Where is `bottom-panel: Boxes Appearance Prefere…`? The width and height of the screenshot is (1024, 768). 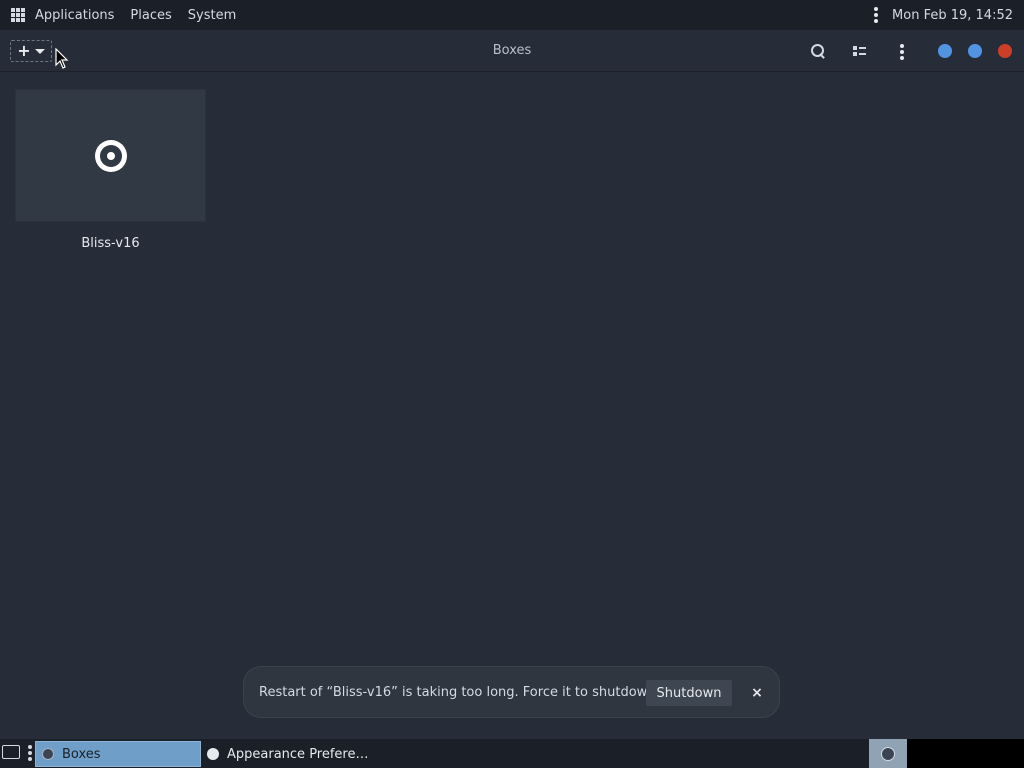
bottom-panel: Boxes Appearance Prefere… is located at coordinates (512, 753).